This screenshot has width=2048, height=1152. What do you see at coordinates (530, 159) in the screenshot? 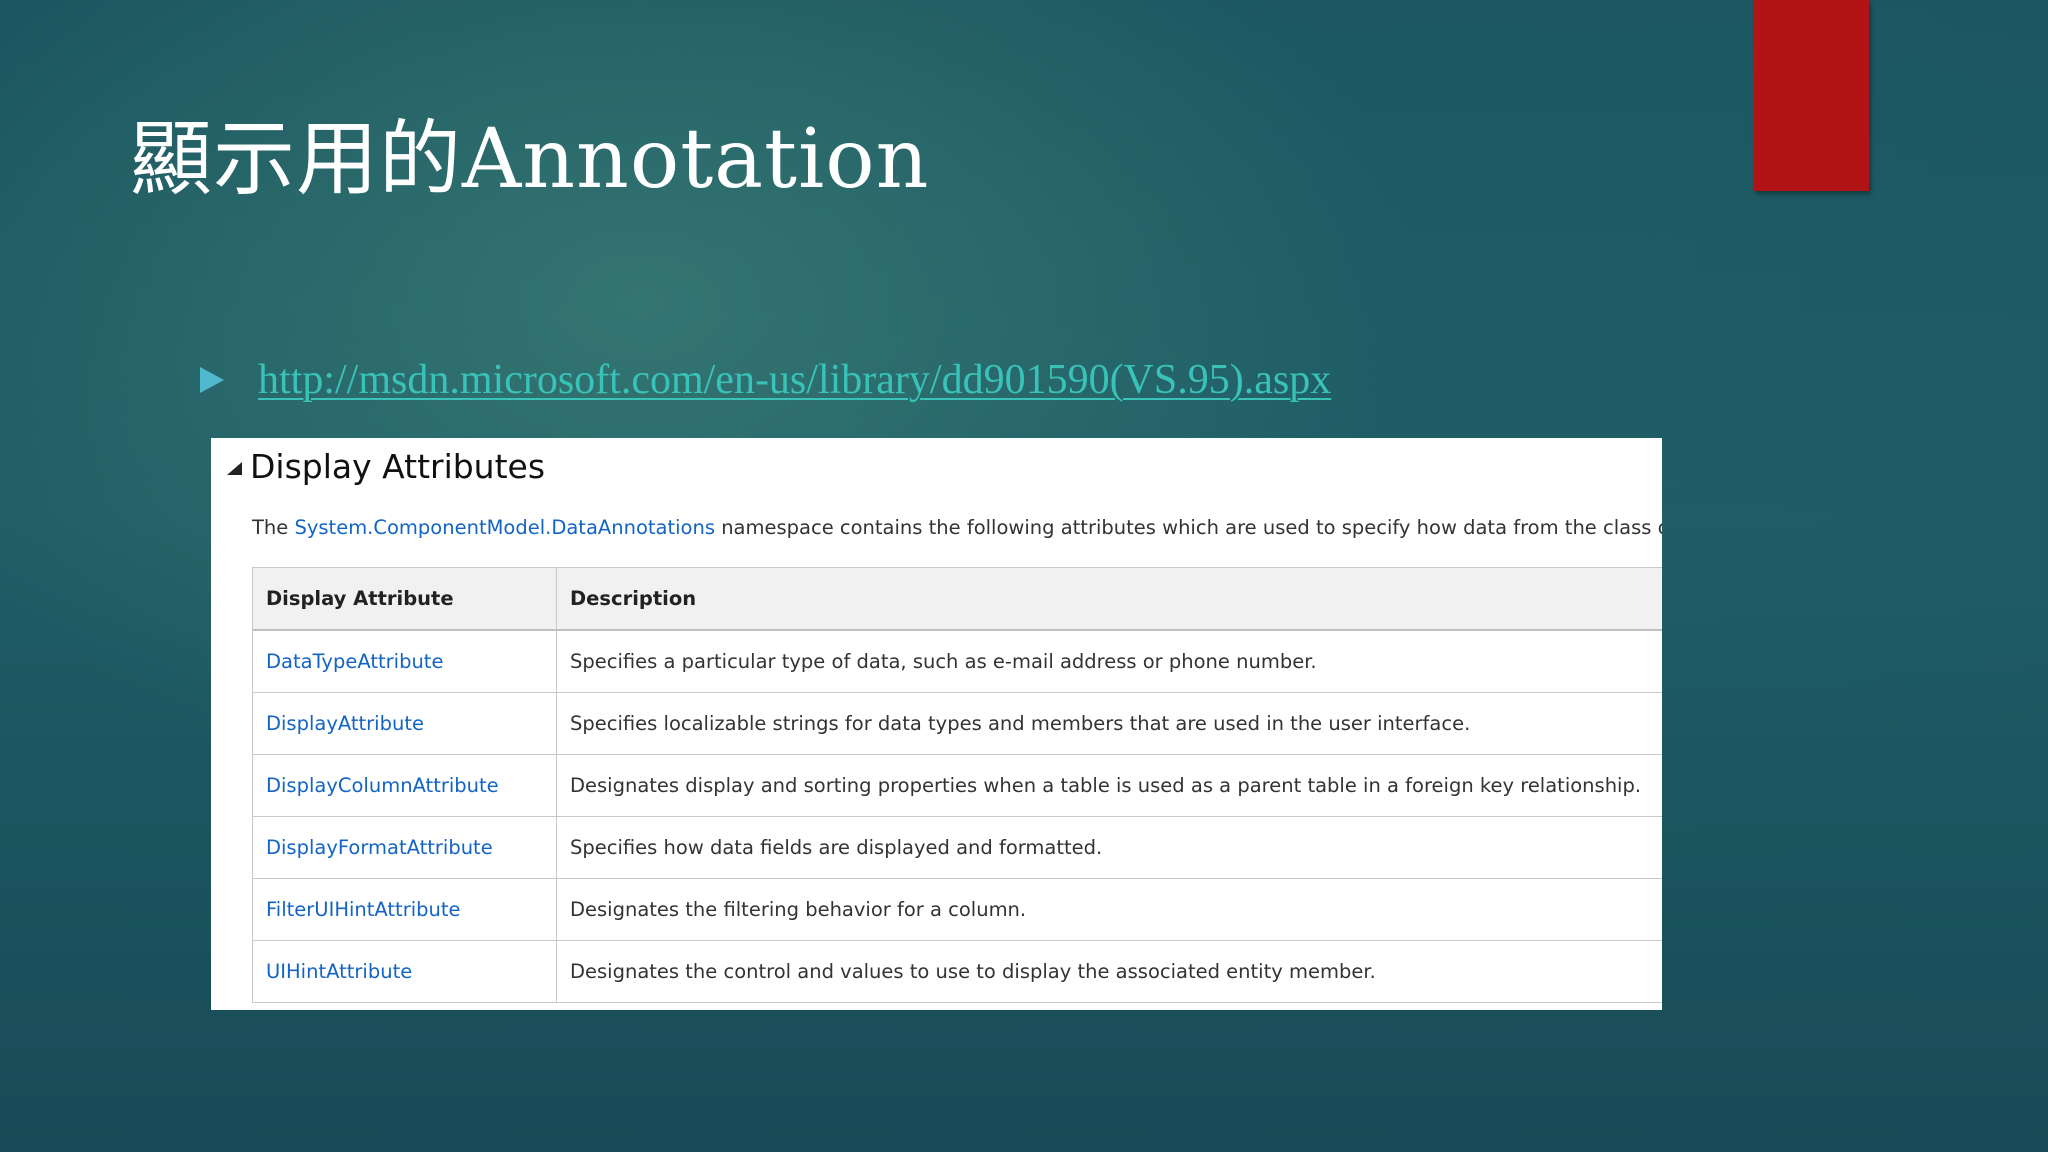
I see `slide-title: 顯示用的Annotation` at bounding box center [530, 159].